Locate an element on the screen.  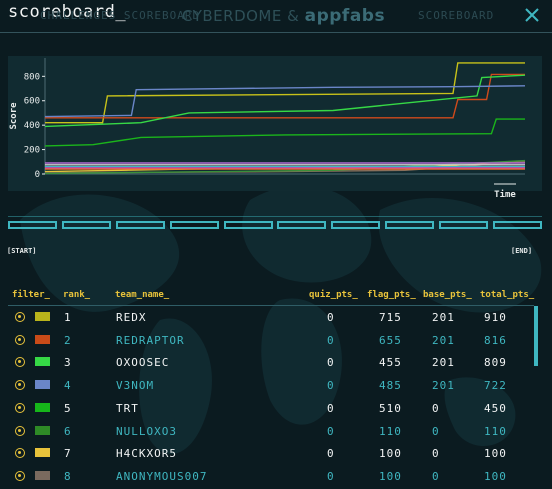
header-flag-pts: flag_pts_ is located at coordinates (391, 295).